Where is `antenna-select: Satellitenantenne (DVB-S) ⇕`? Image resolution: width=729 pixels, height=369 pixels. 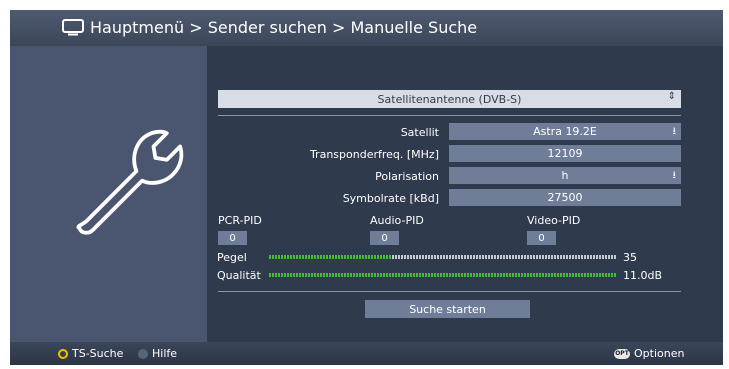 antenna-select: Satellitenantenne (DVB-S) ⇕ is located at coordinates (449, 99).